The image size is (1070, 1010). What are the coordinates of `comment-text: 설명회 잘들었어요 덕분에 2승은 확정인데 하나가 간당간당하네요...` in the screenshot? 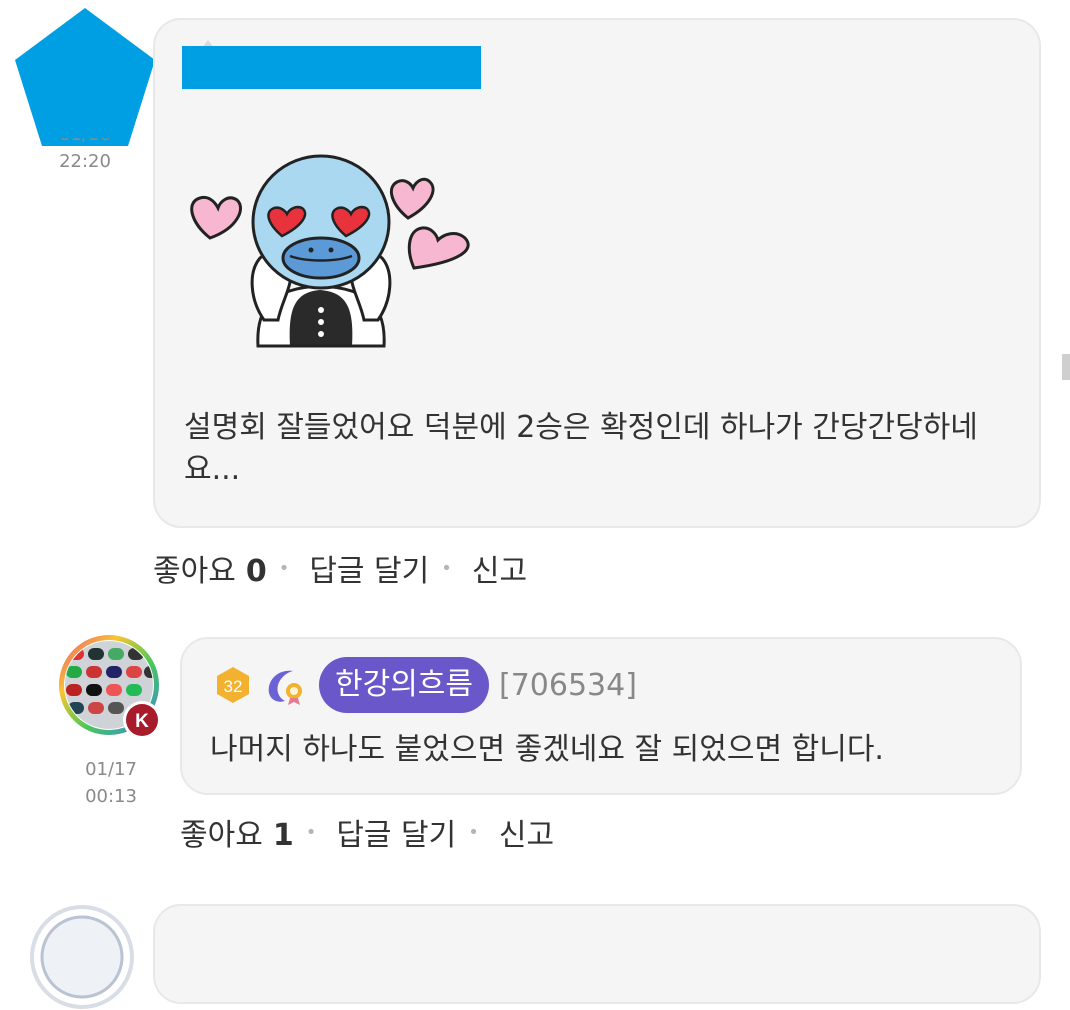 It's located at (581, 448).